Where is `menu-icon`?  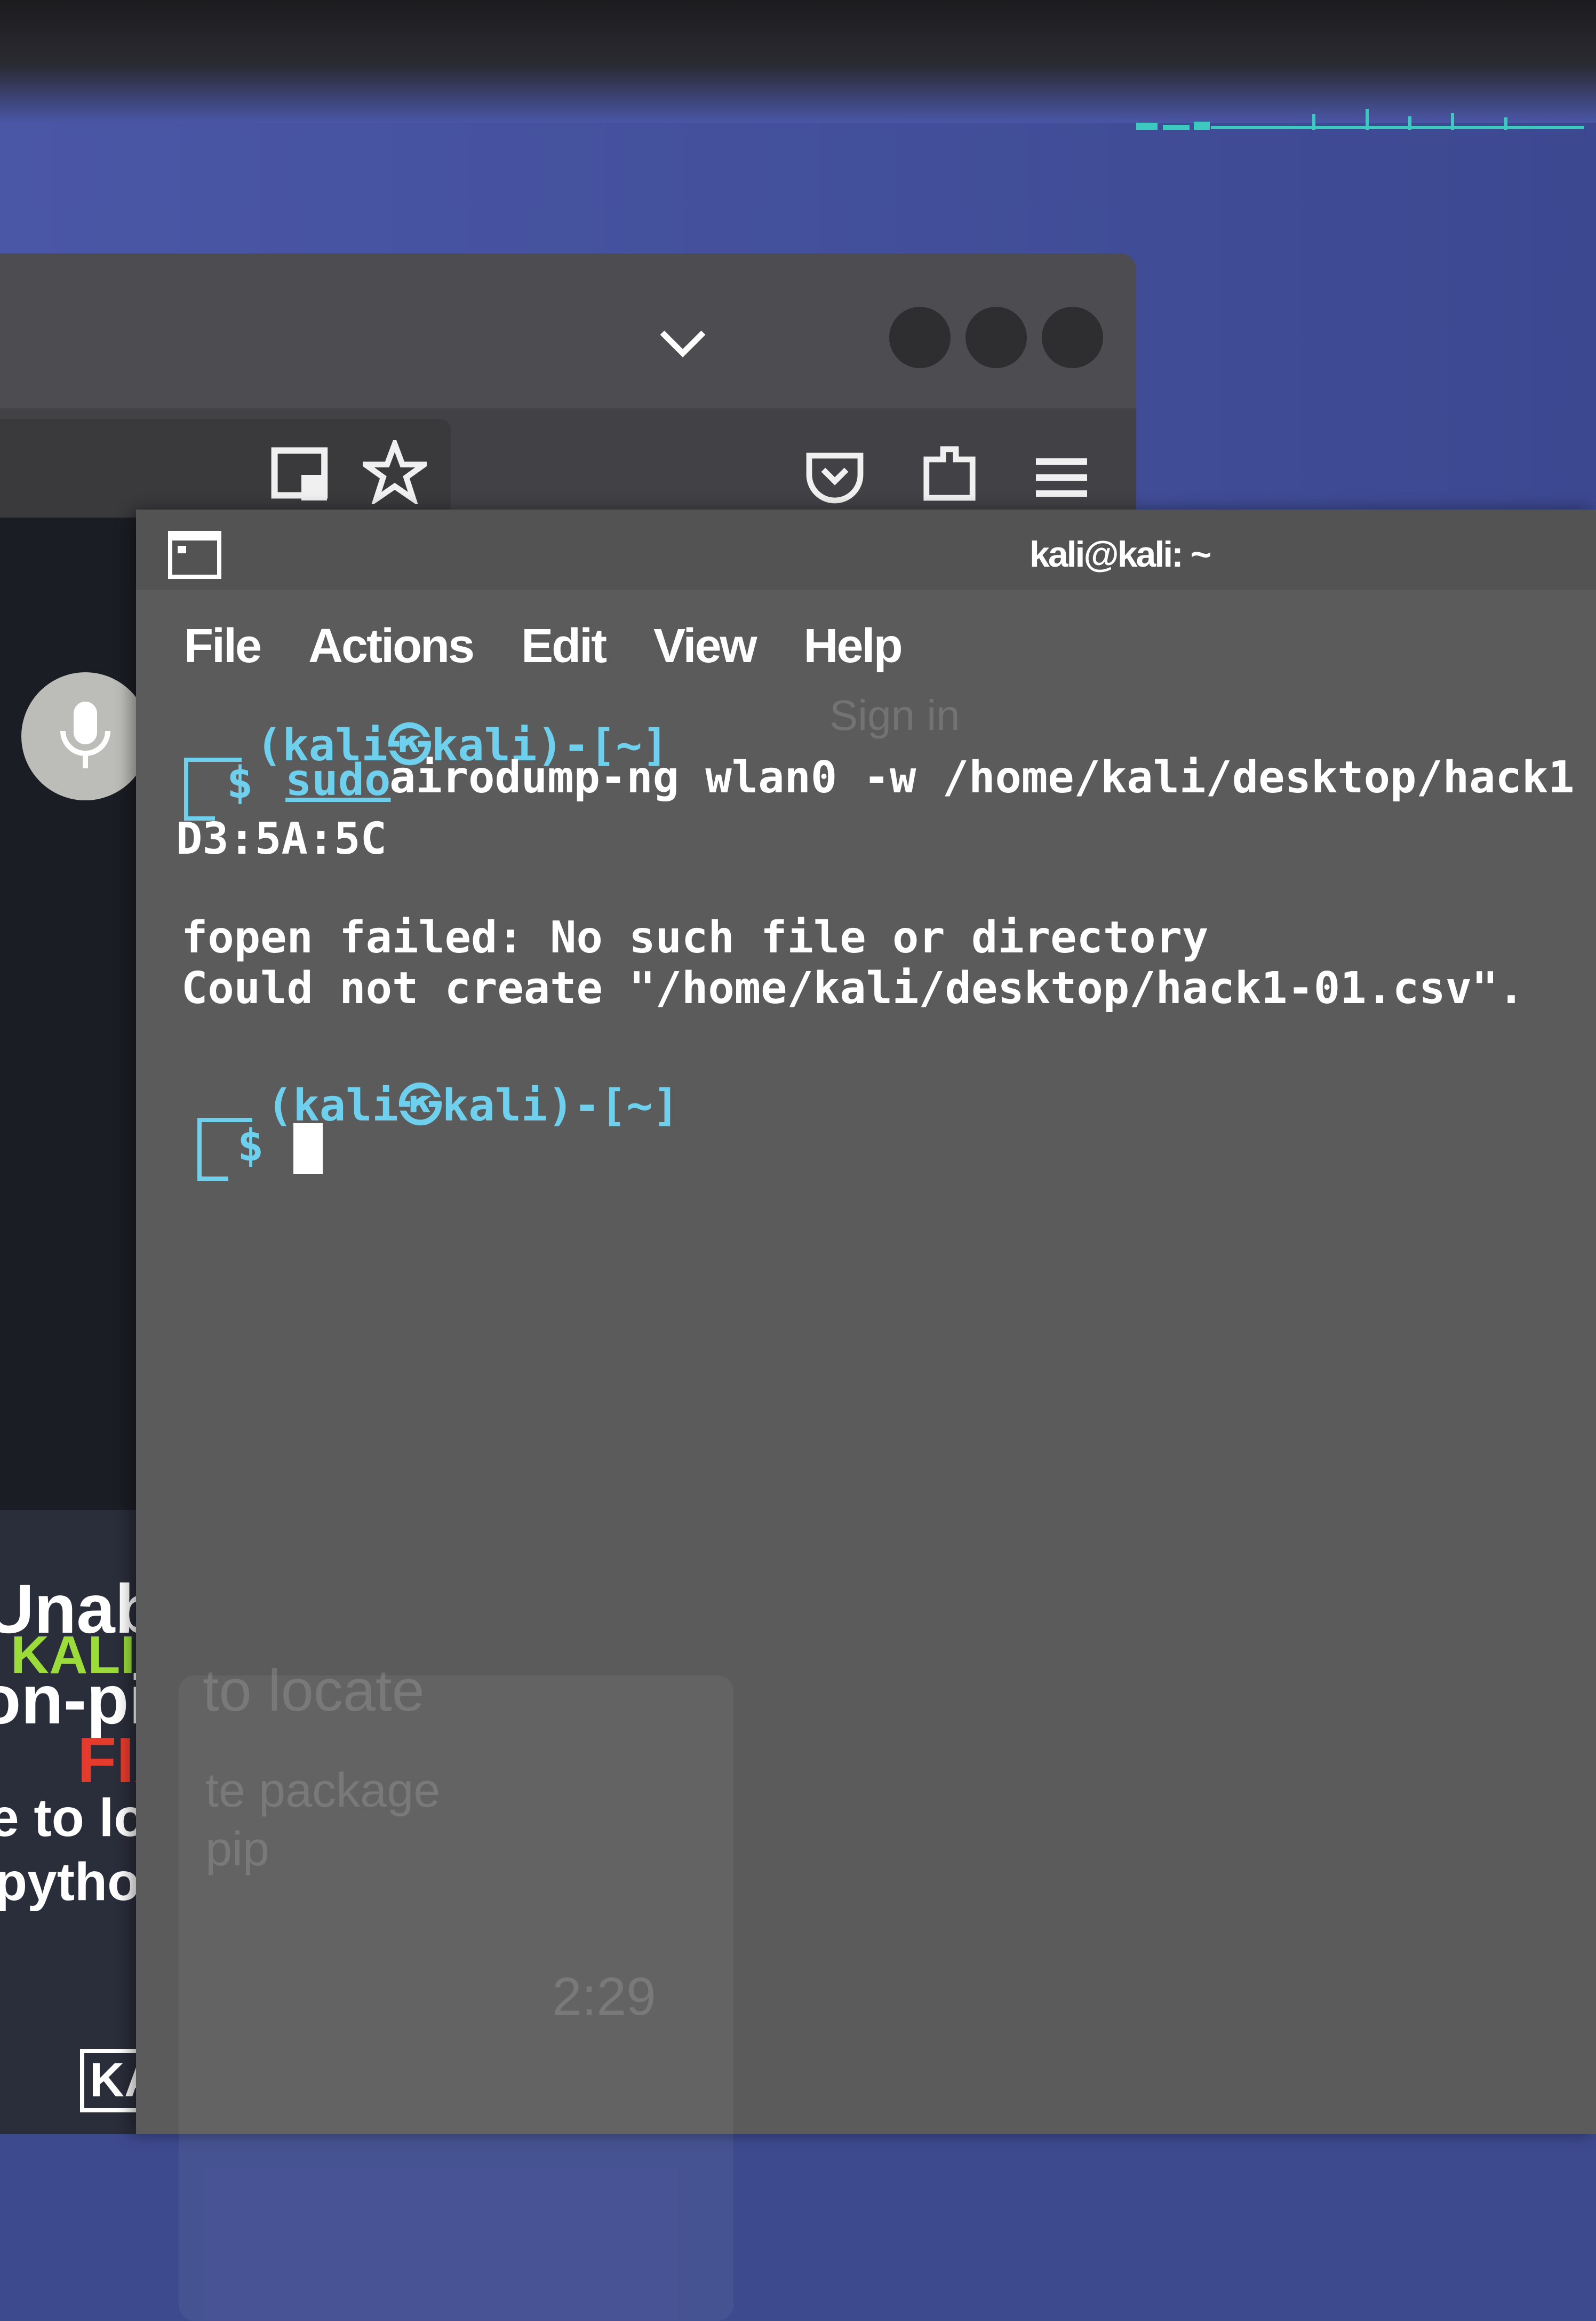 menu-icon is located at coordinates (1062, 478).